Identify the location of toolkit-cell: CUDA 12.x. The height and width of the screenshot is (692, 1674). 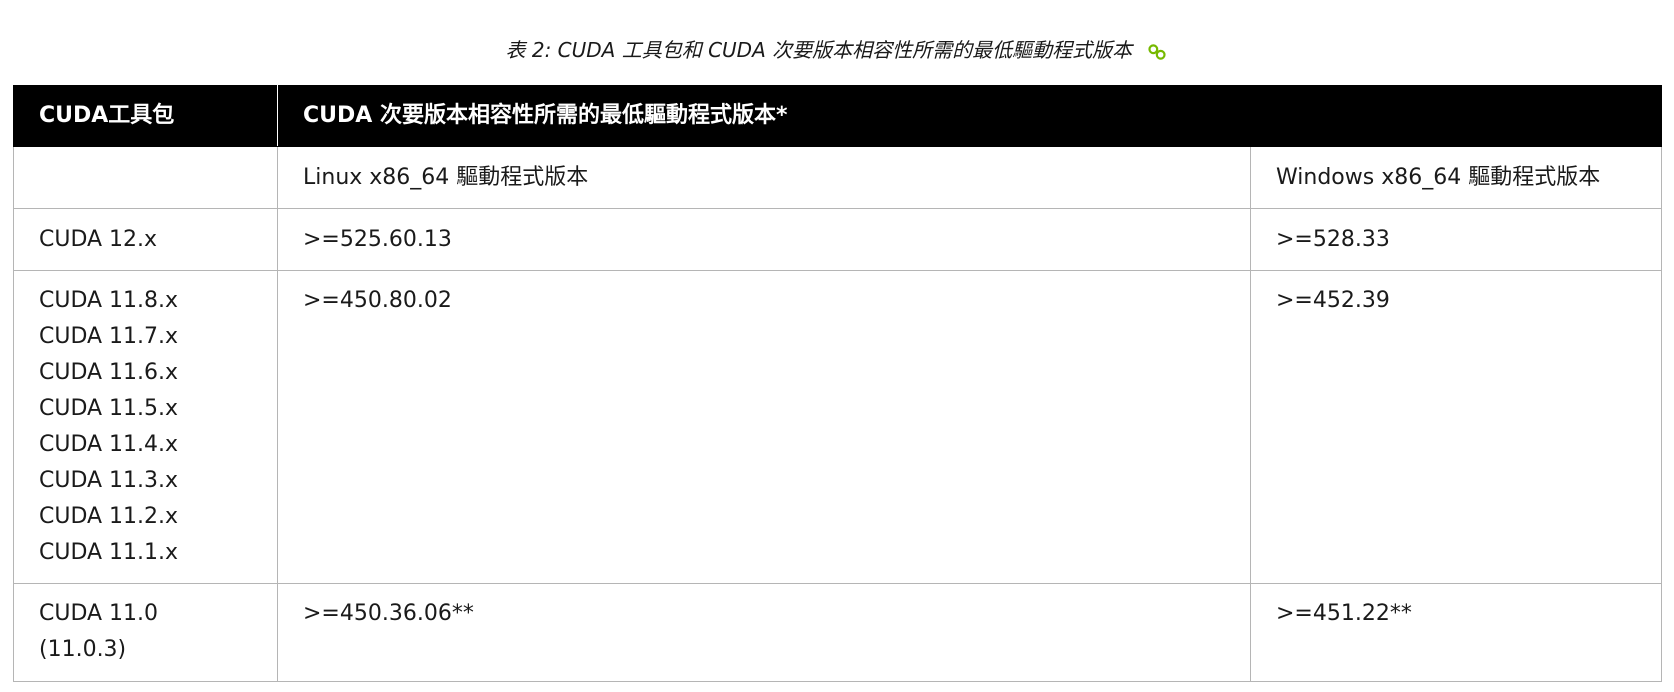
(145, 239).